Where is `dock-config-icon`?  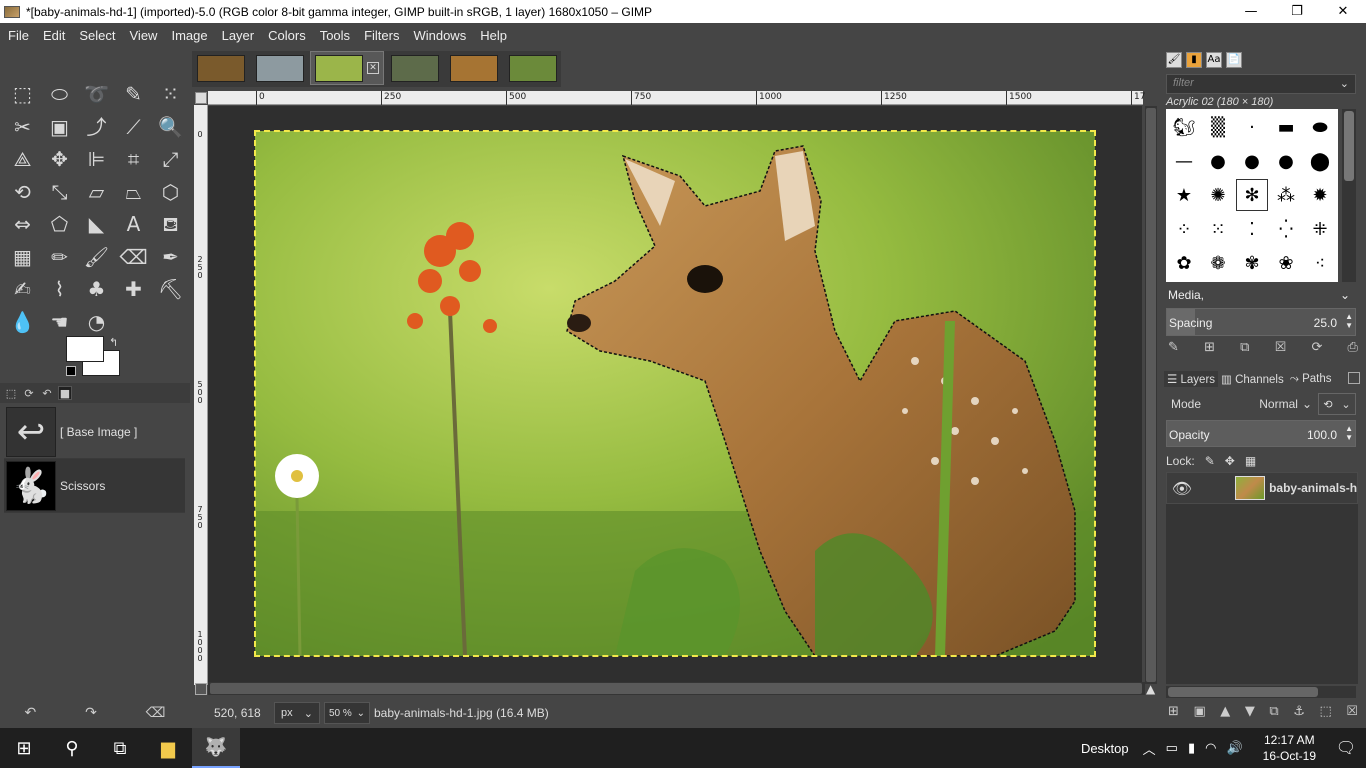 dock-config-icon is located at coordinates (1354, 378).